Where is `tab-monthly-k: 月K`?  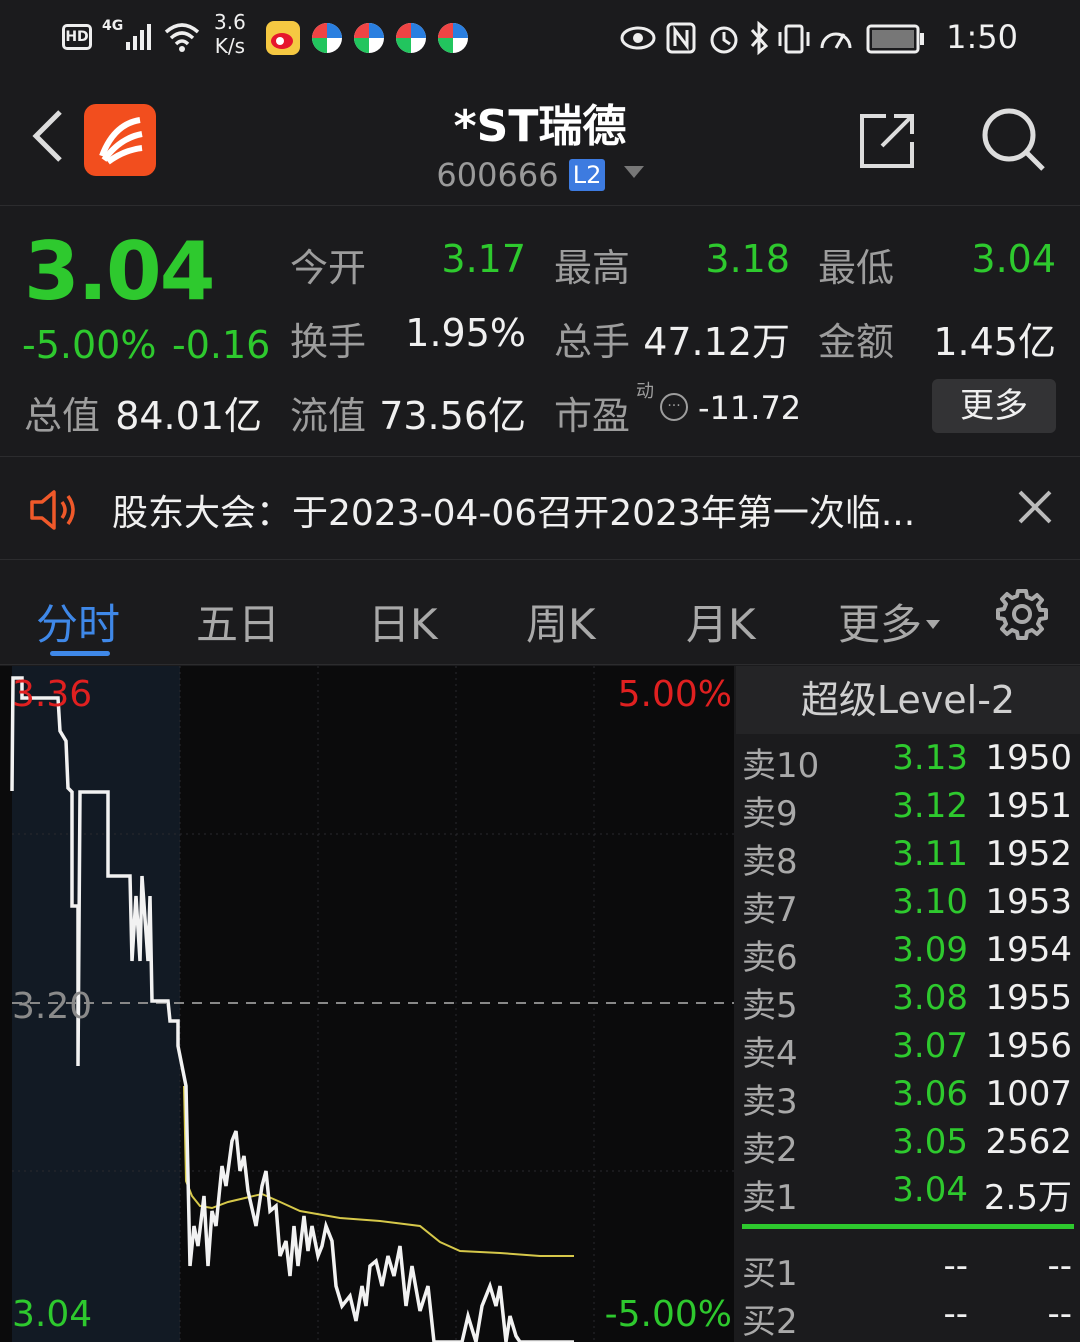
tab-monthly-k: 月K is located at coordinates (721, 621).